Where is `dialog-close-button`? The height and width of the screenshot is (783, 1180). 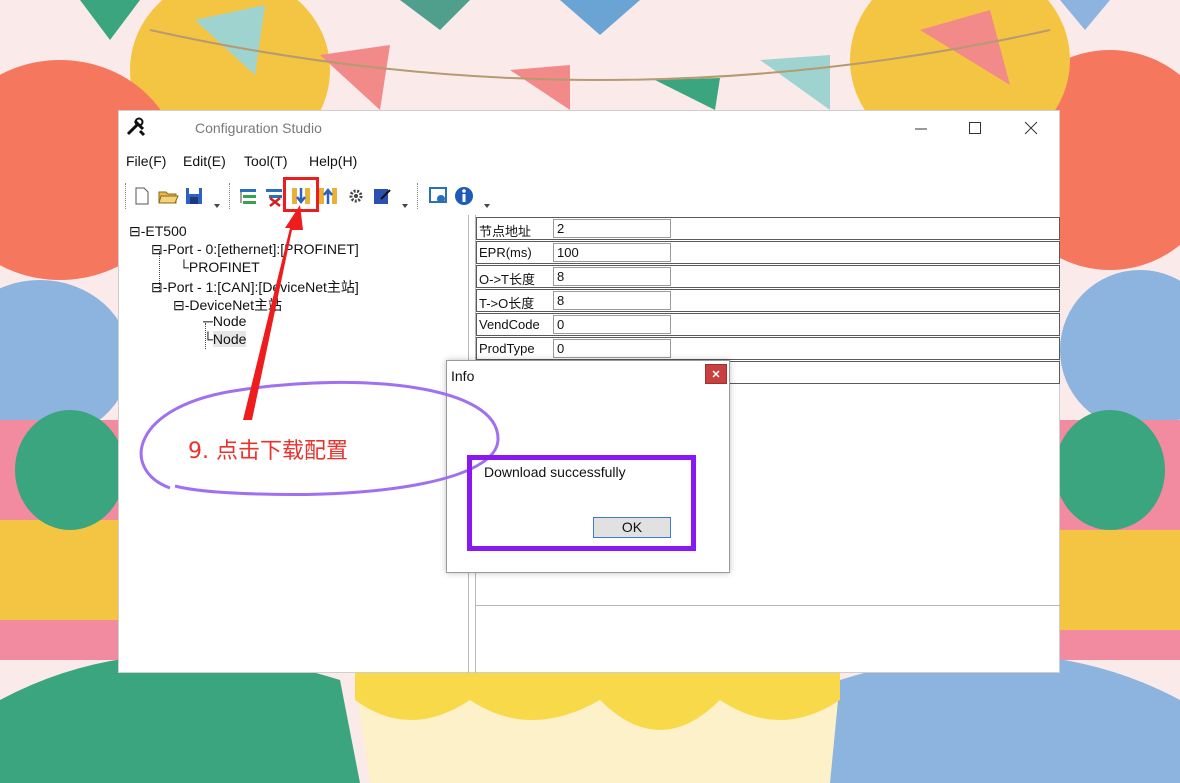
dialog-close-button is located at coordinates (716, 374).